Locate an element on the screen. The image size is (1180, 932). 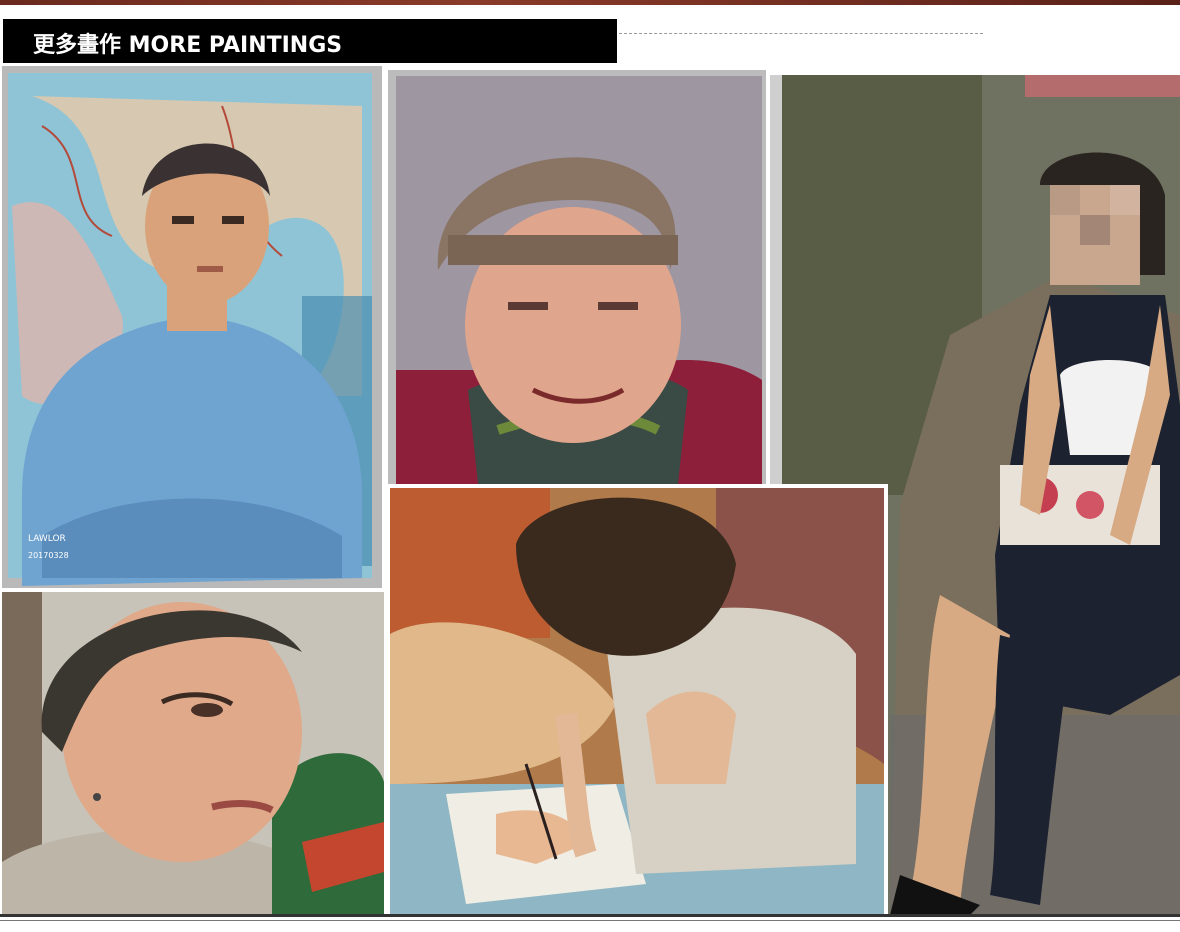
section-title-bar: 更多畫作 MORE PAINTINGS is located at coordinates (310, 41).